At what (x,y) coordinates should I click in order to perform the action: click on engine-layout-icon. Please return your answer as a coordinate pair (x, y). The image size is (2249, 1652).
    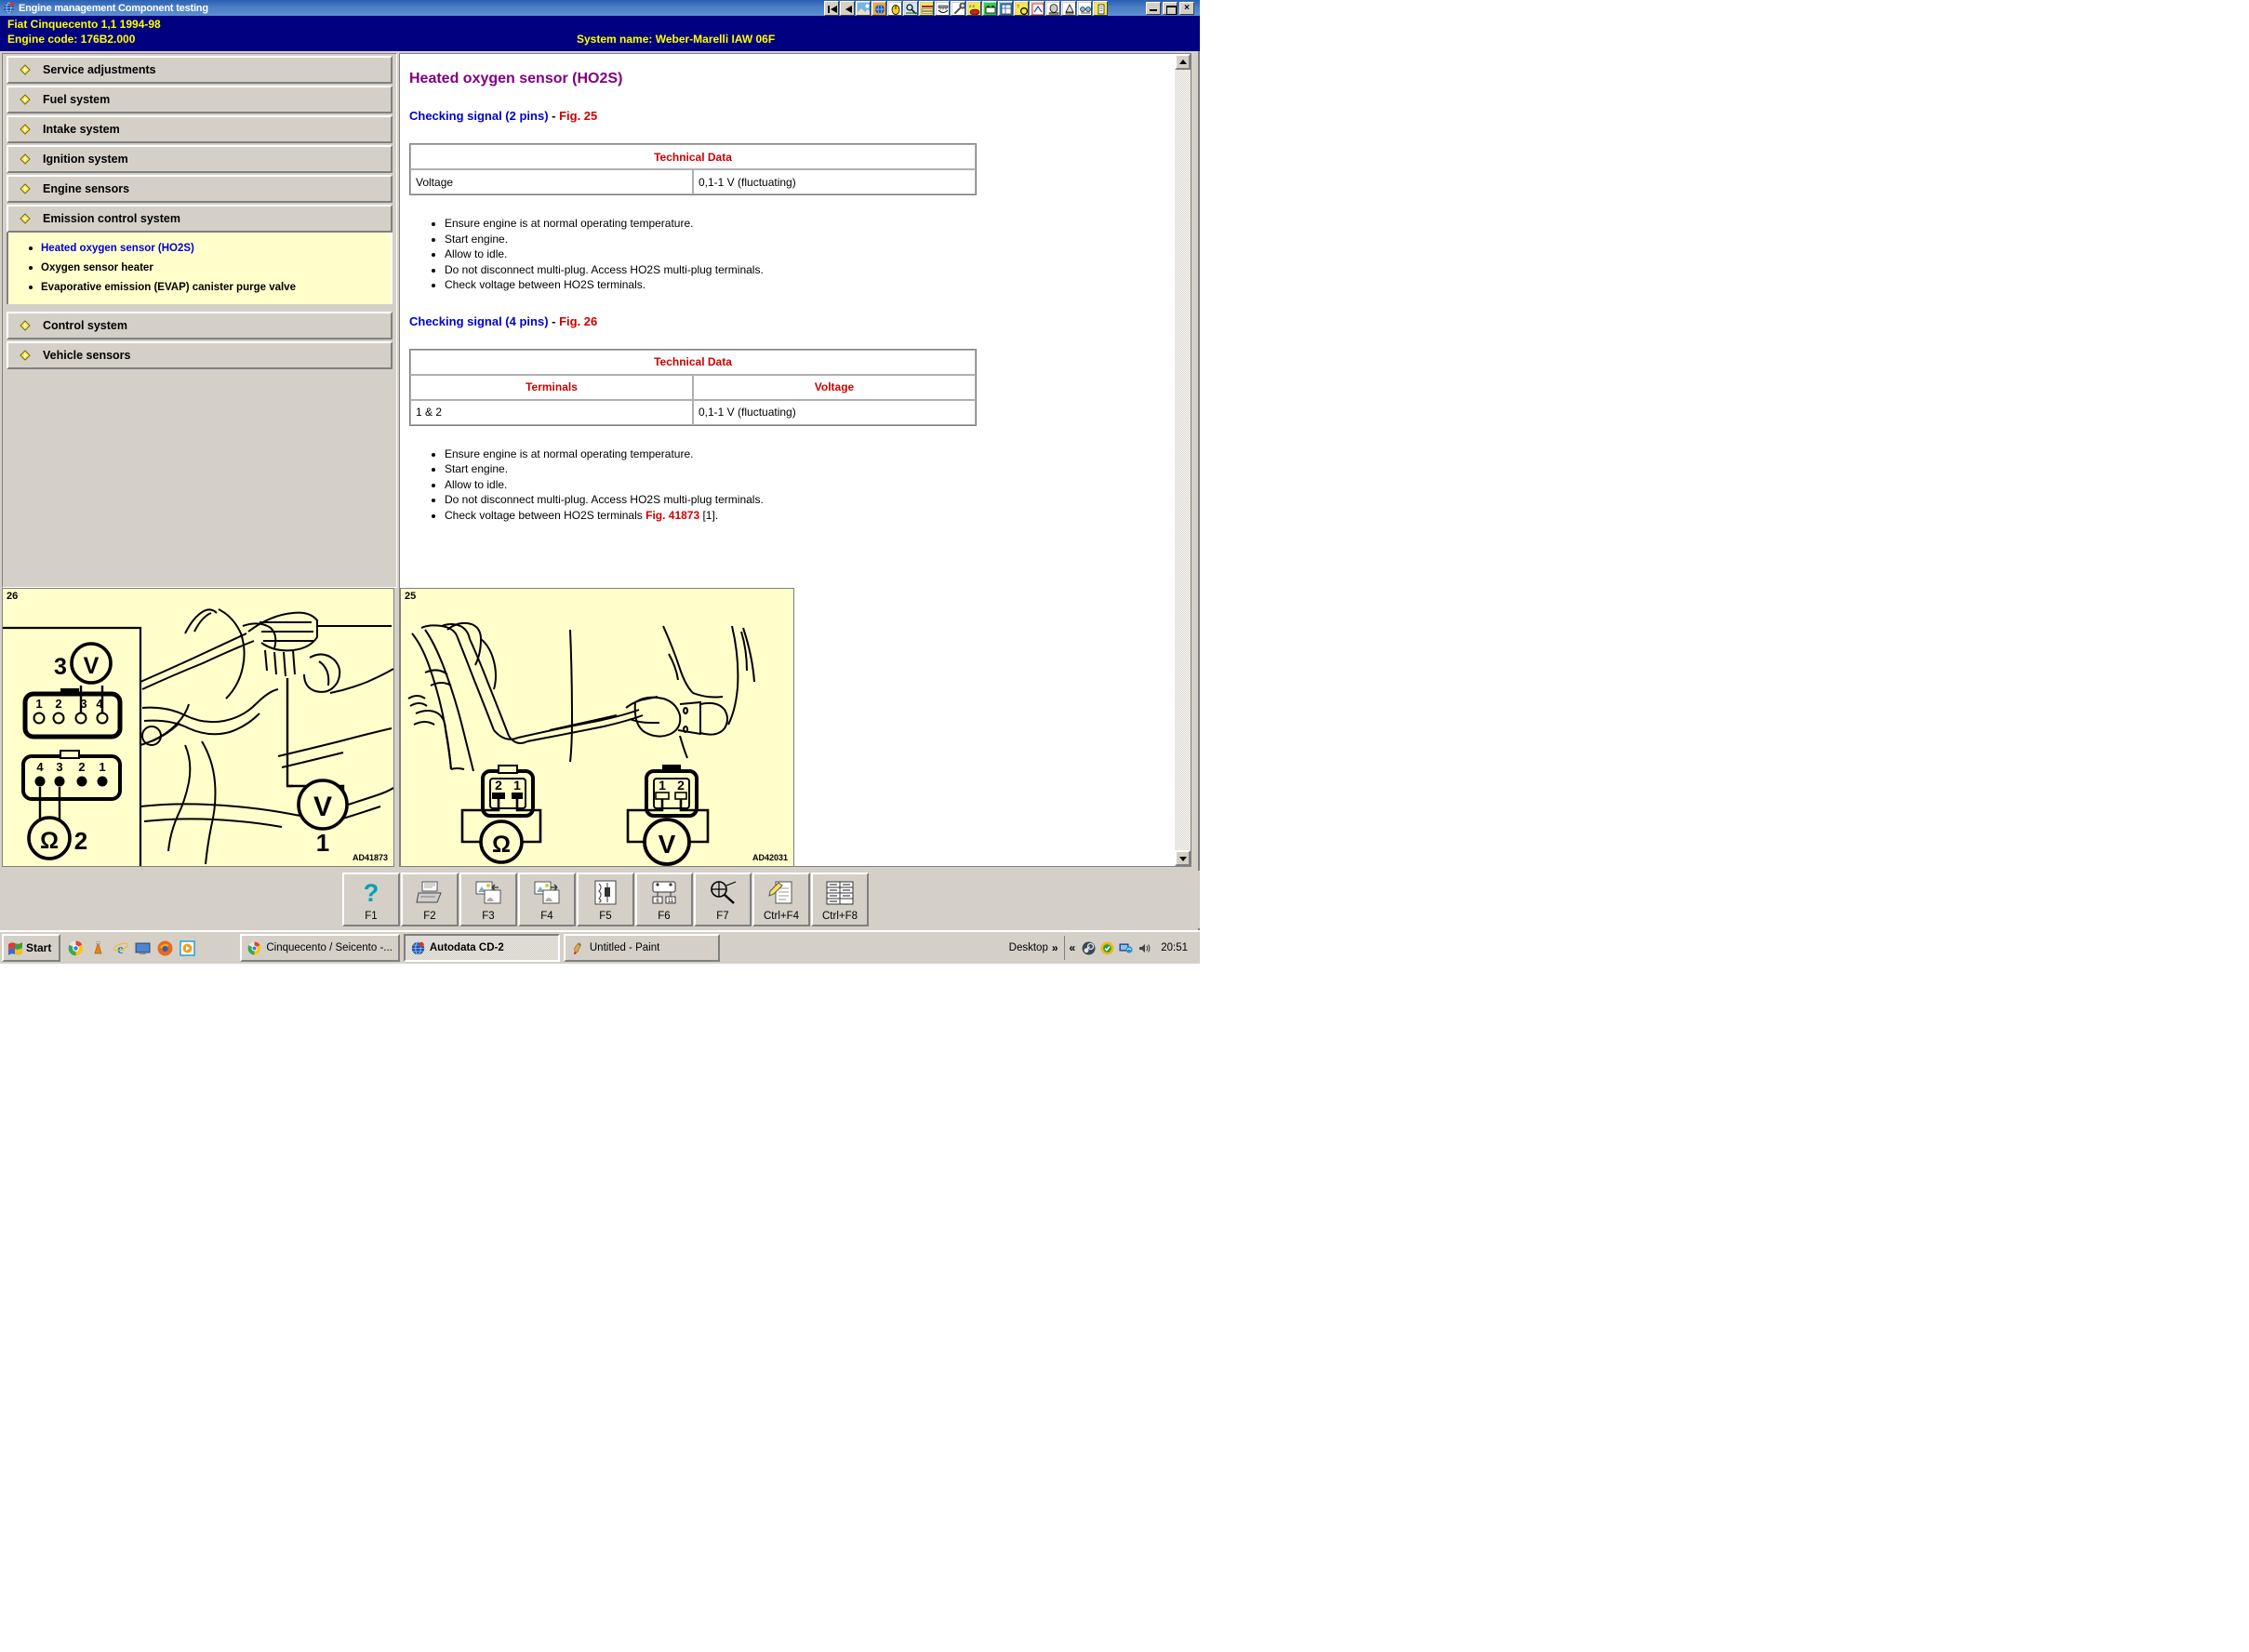
    Looking at the image, I should click on (942, 8).